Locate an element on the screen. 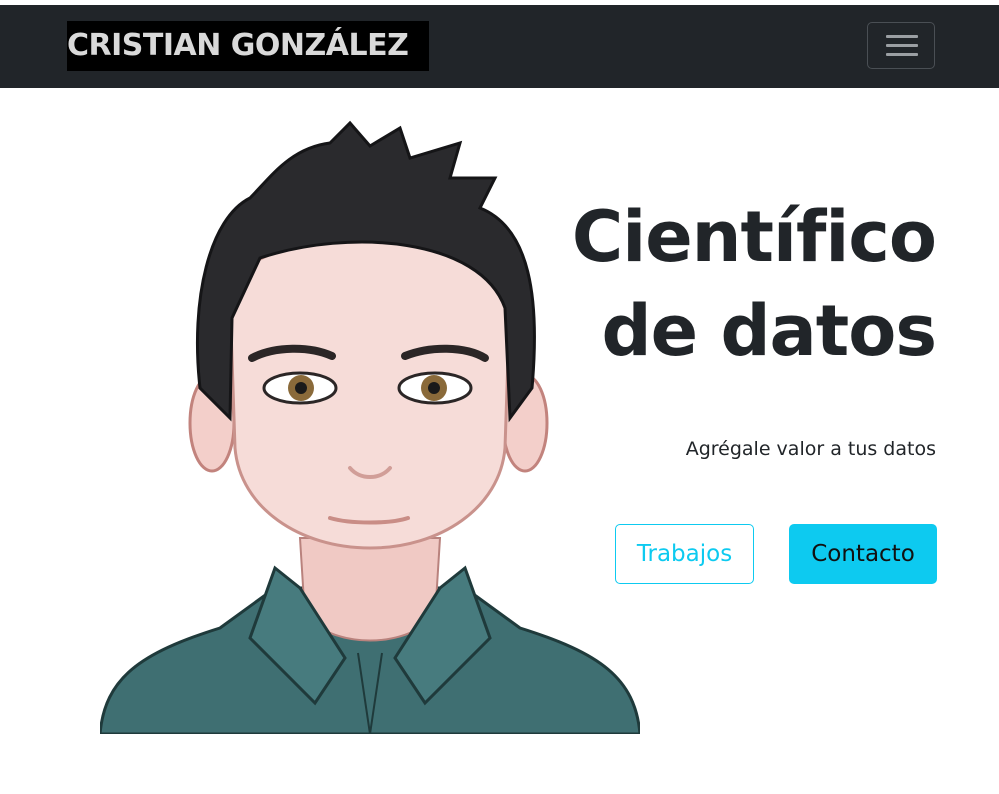  works-button: Trabajos is located at coordinates (684, 554).